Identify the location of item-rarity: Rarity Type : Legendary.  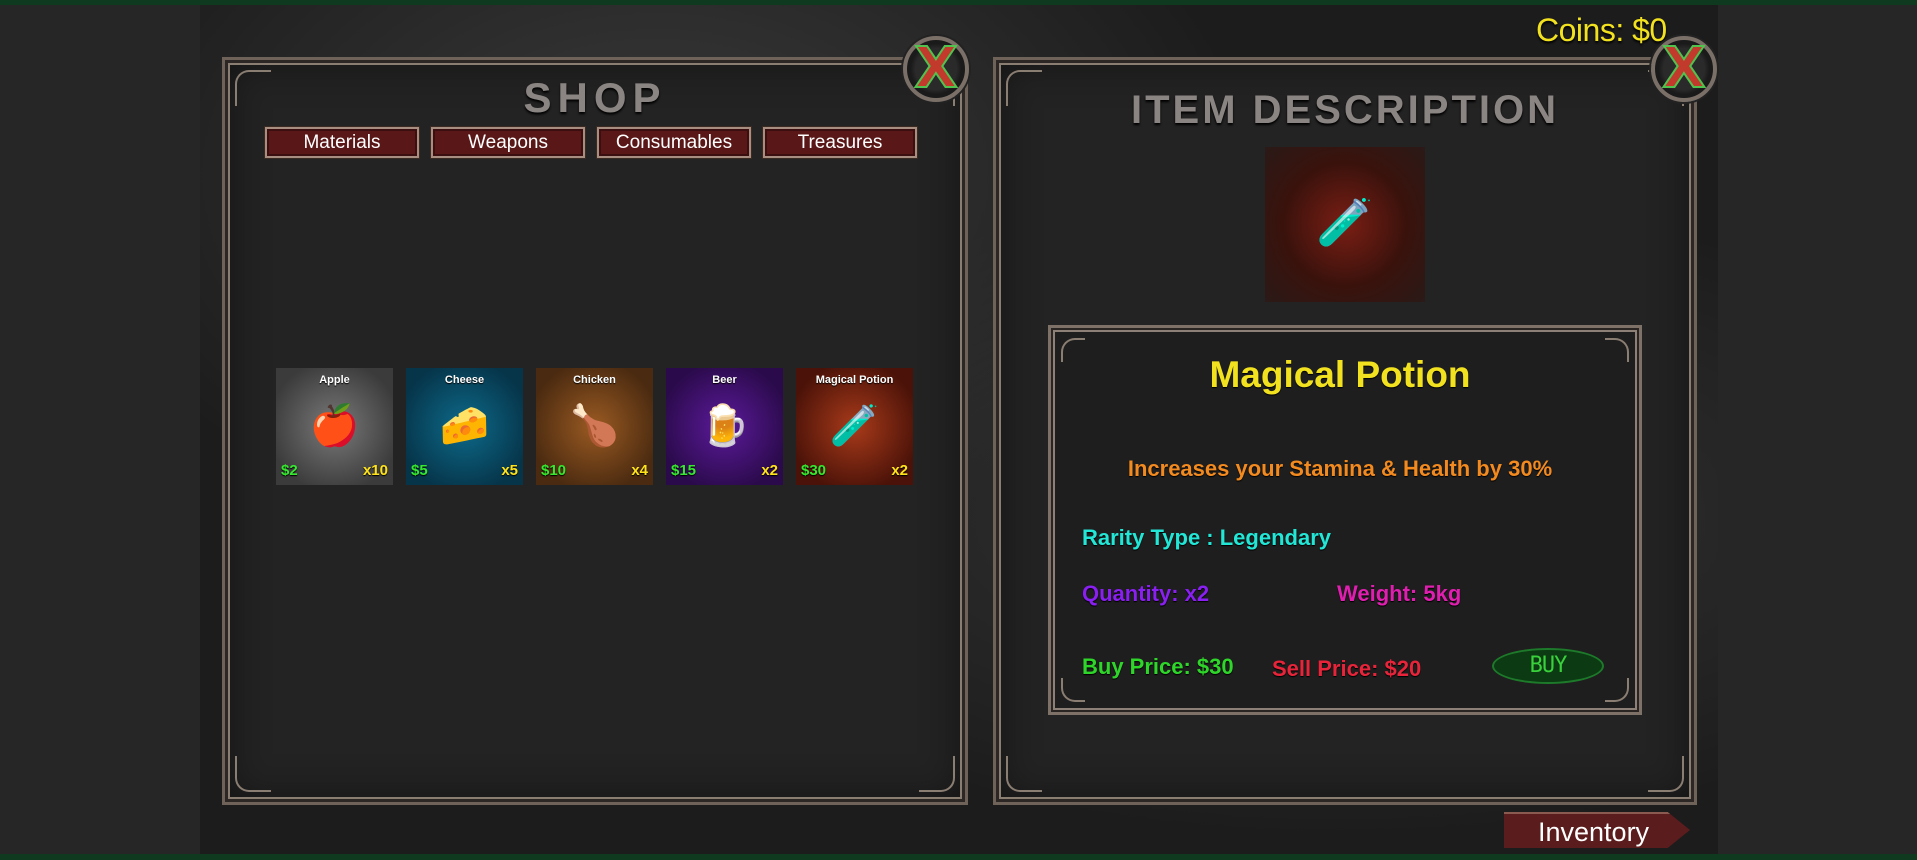
(1206, 537).